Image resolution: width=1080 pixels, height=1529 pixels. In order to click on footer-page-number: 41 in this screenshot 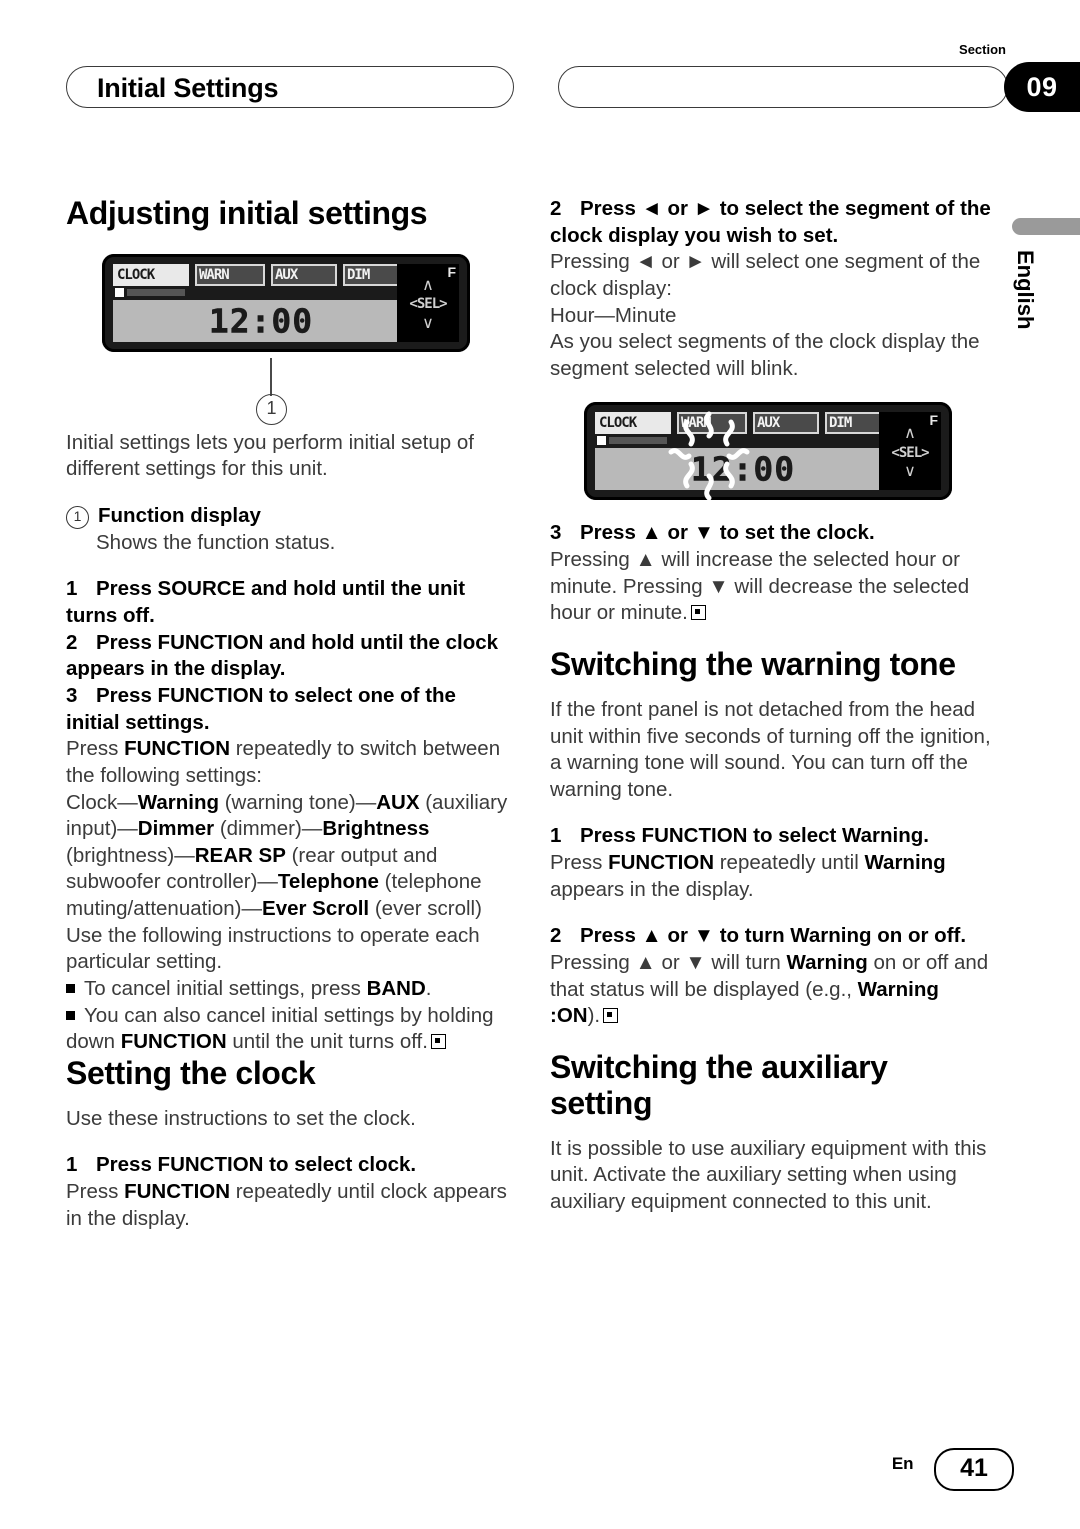, I will do `click(974, 1469)`.